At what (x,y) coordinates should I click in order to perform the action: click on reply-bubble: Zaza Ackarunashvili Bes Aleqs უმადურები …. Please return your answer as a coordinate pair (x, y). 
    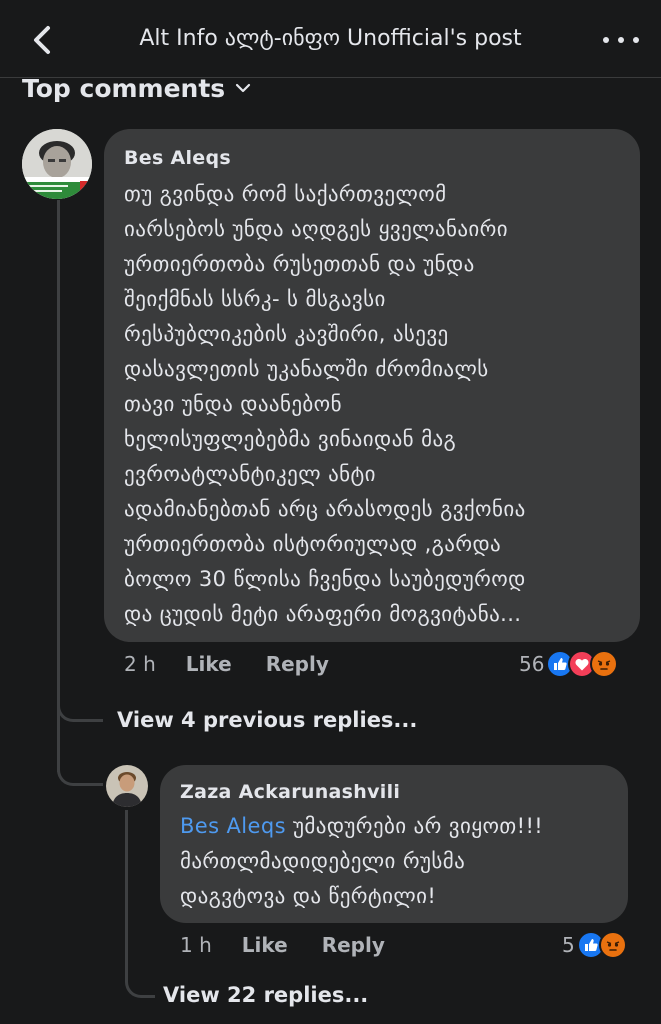
    Looking at the image, I should click on (394, 844).